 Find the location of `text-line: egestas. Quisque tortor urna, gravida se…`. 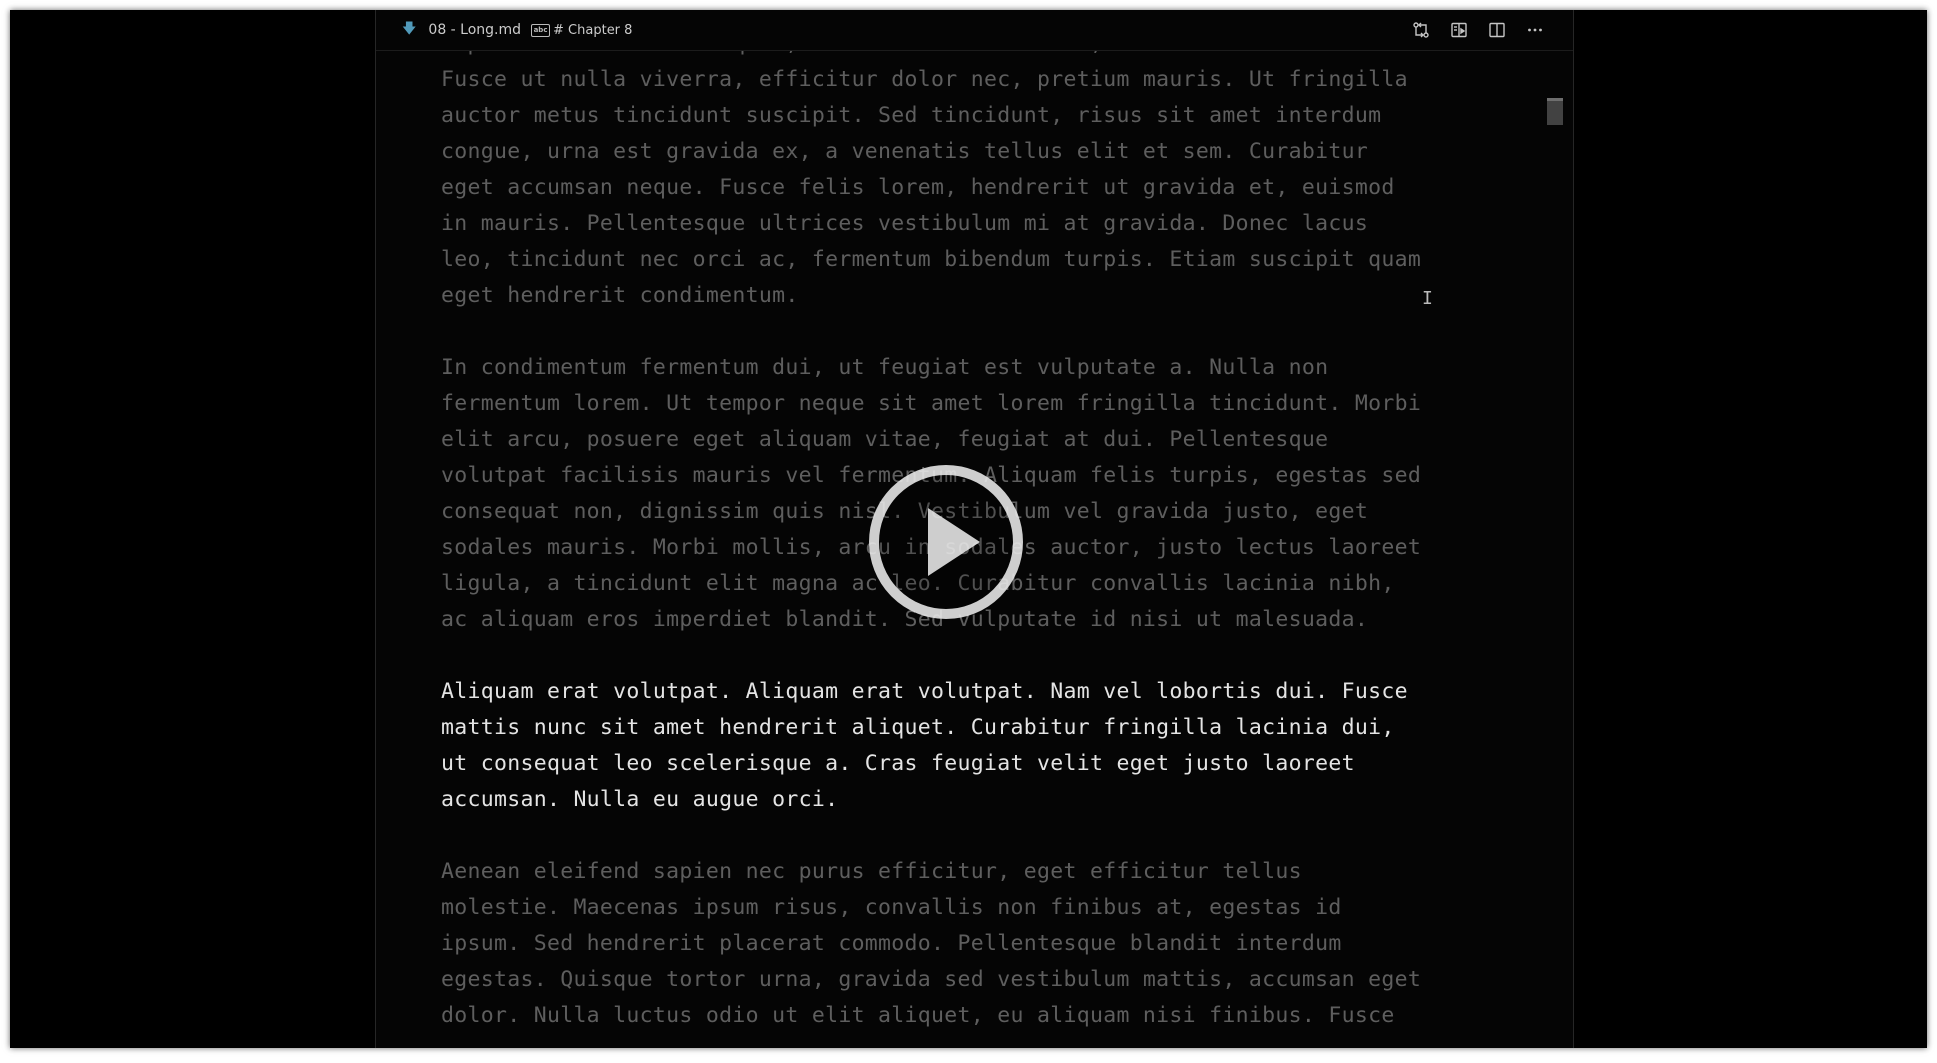

text-line: egestas. Quisque tortor urna, gravida se… is located at coordinates (991, 980).